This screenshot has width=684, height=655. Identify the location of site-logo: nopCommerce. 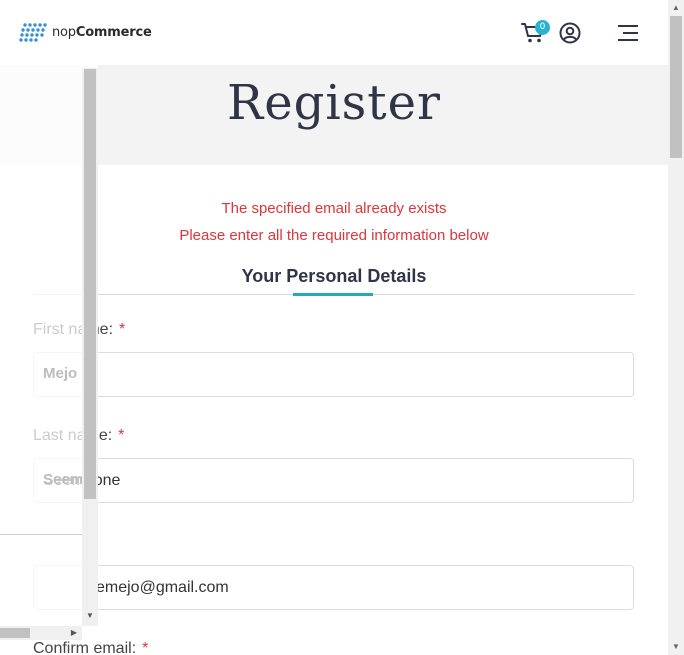
(85, 32).